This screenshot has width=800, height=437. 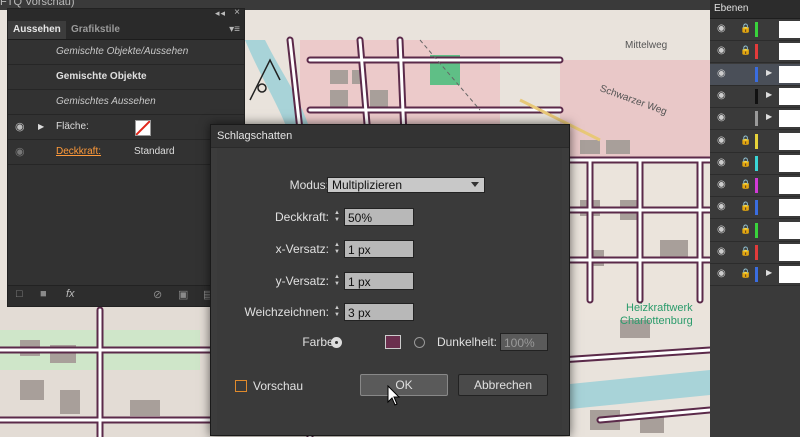 I want to click on blur-field: 3 px, so click(x=379, y=312).